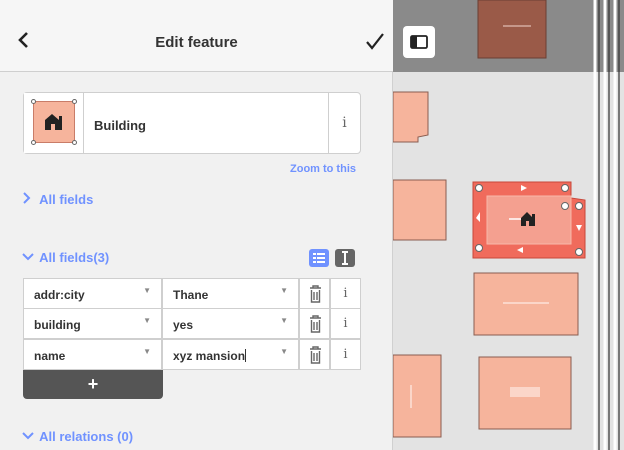  I want to click on tags-section-label: All fields(3), so click(74, 257).